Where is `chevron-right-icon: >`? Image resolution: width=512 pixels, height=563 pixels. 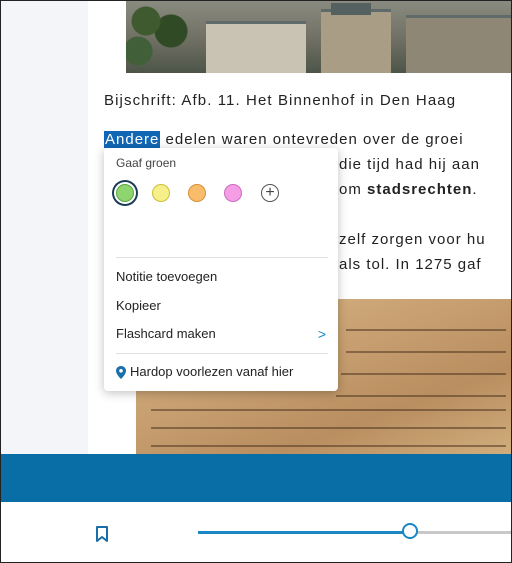
chevron-right-icon: > is located at coordinates (321, 334).